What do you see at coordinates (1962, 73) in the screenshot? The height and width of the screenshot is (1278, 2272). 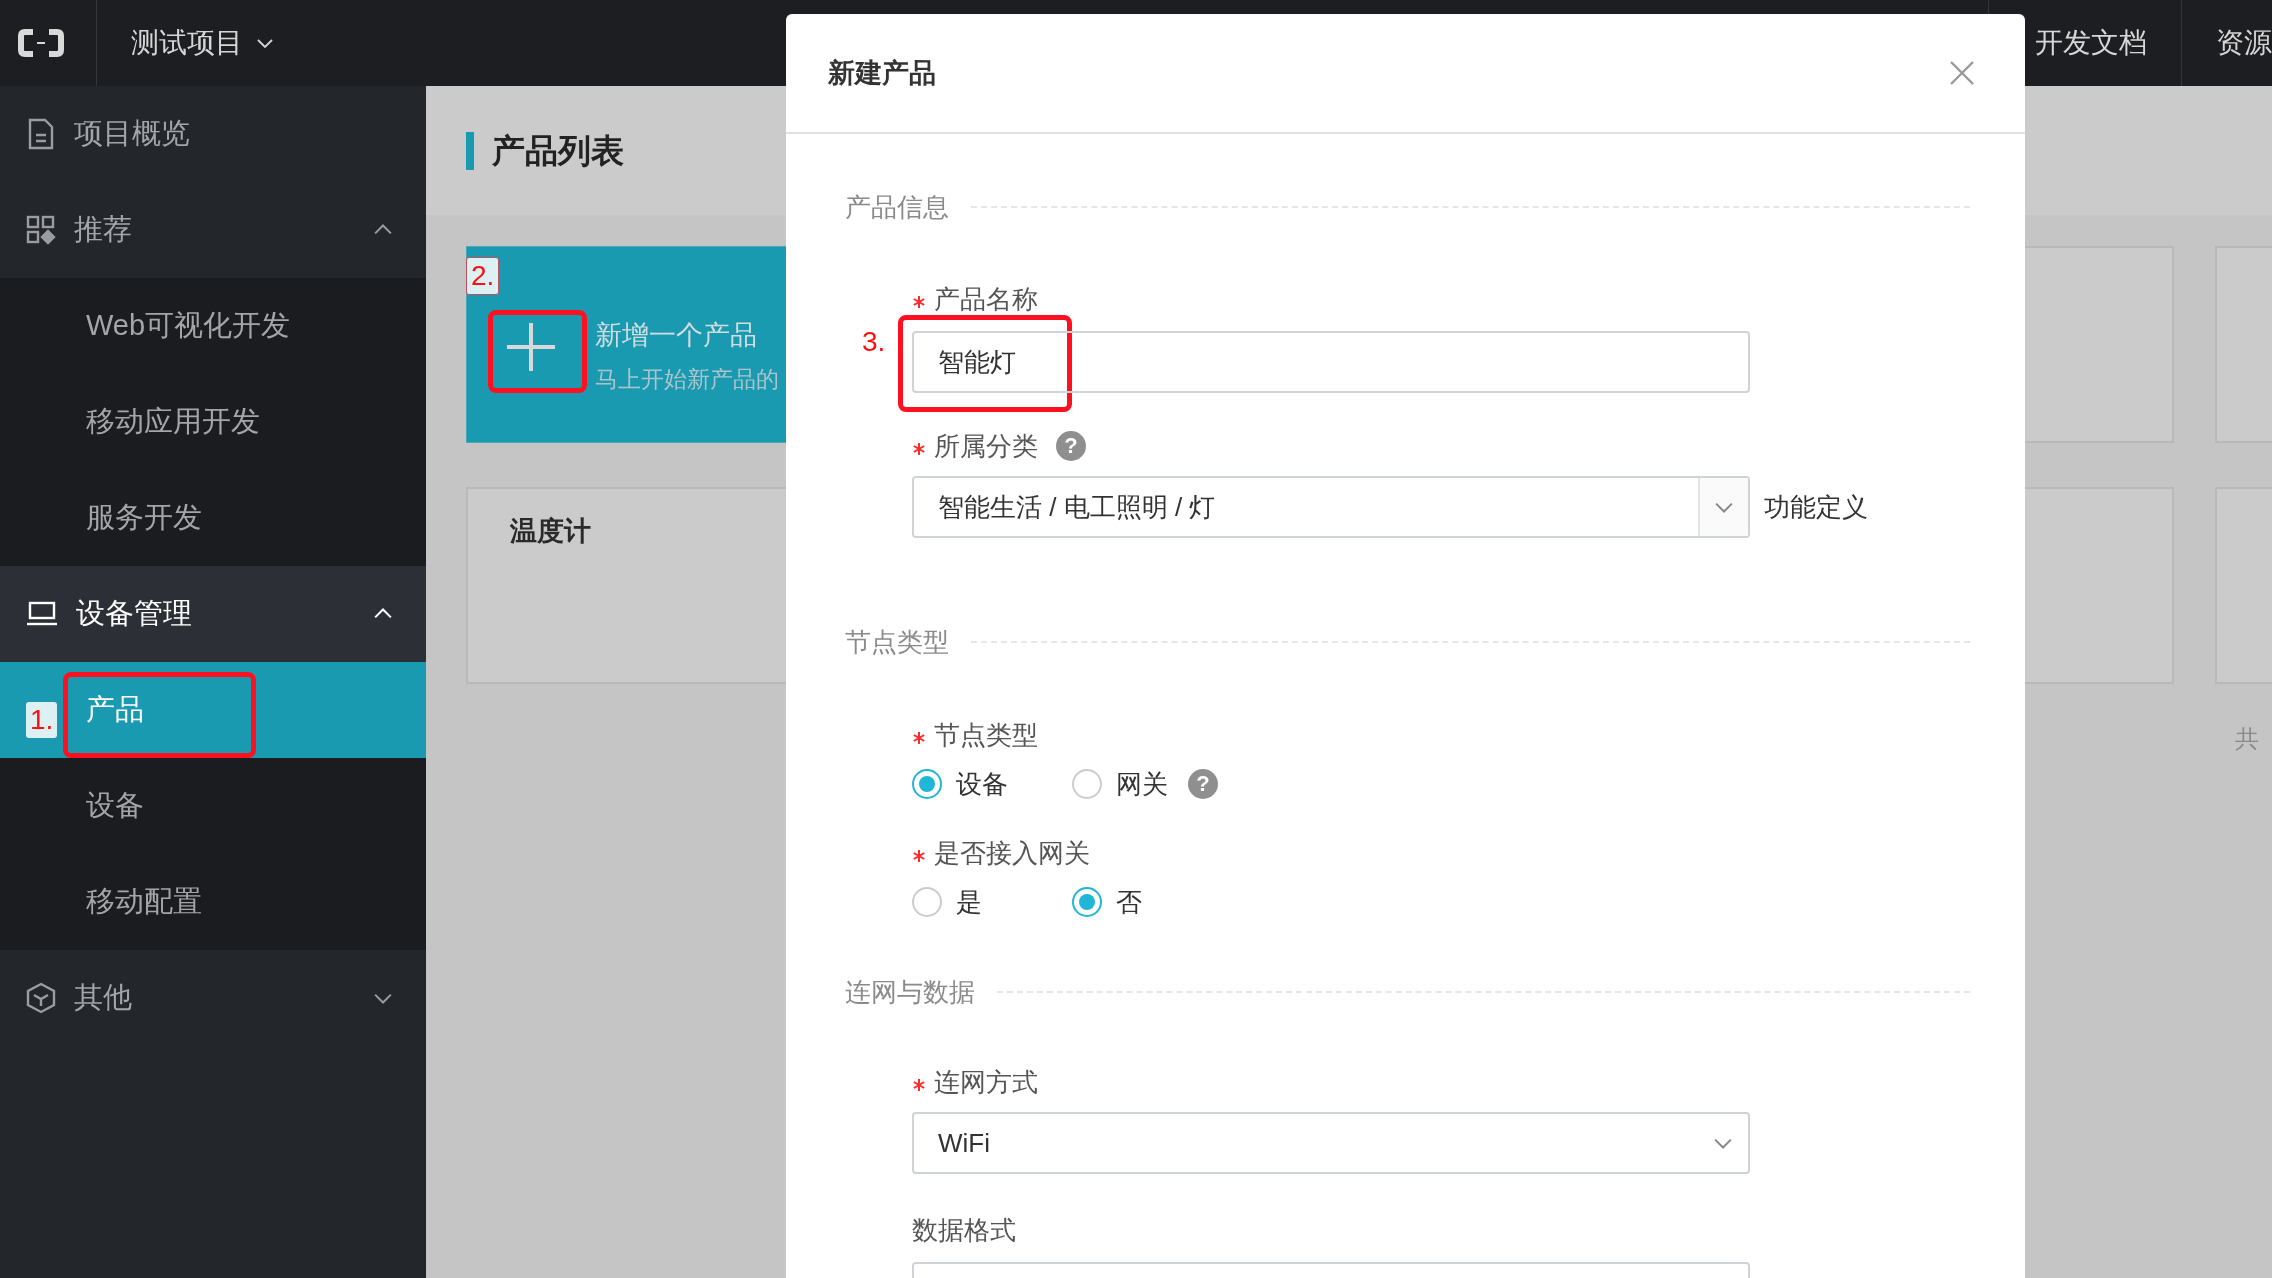 I see `close-icon` at bounding box center [1962, 73].